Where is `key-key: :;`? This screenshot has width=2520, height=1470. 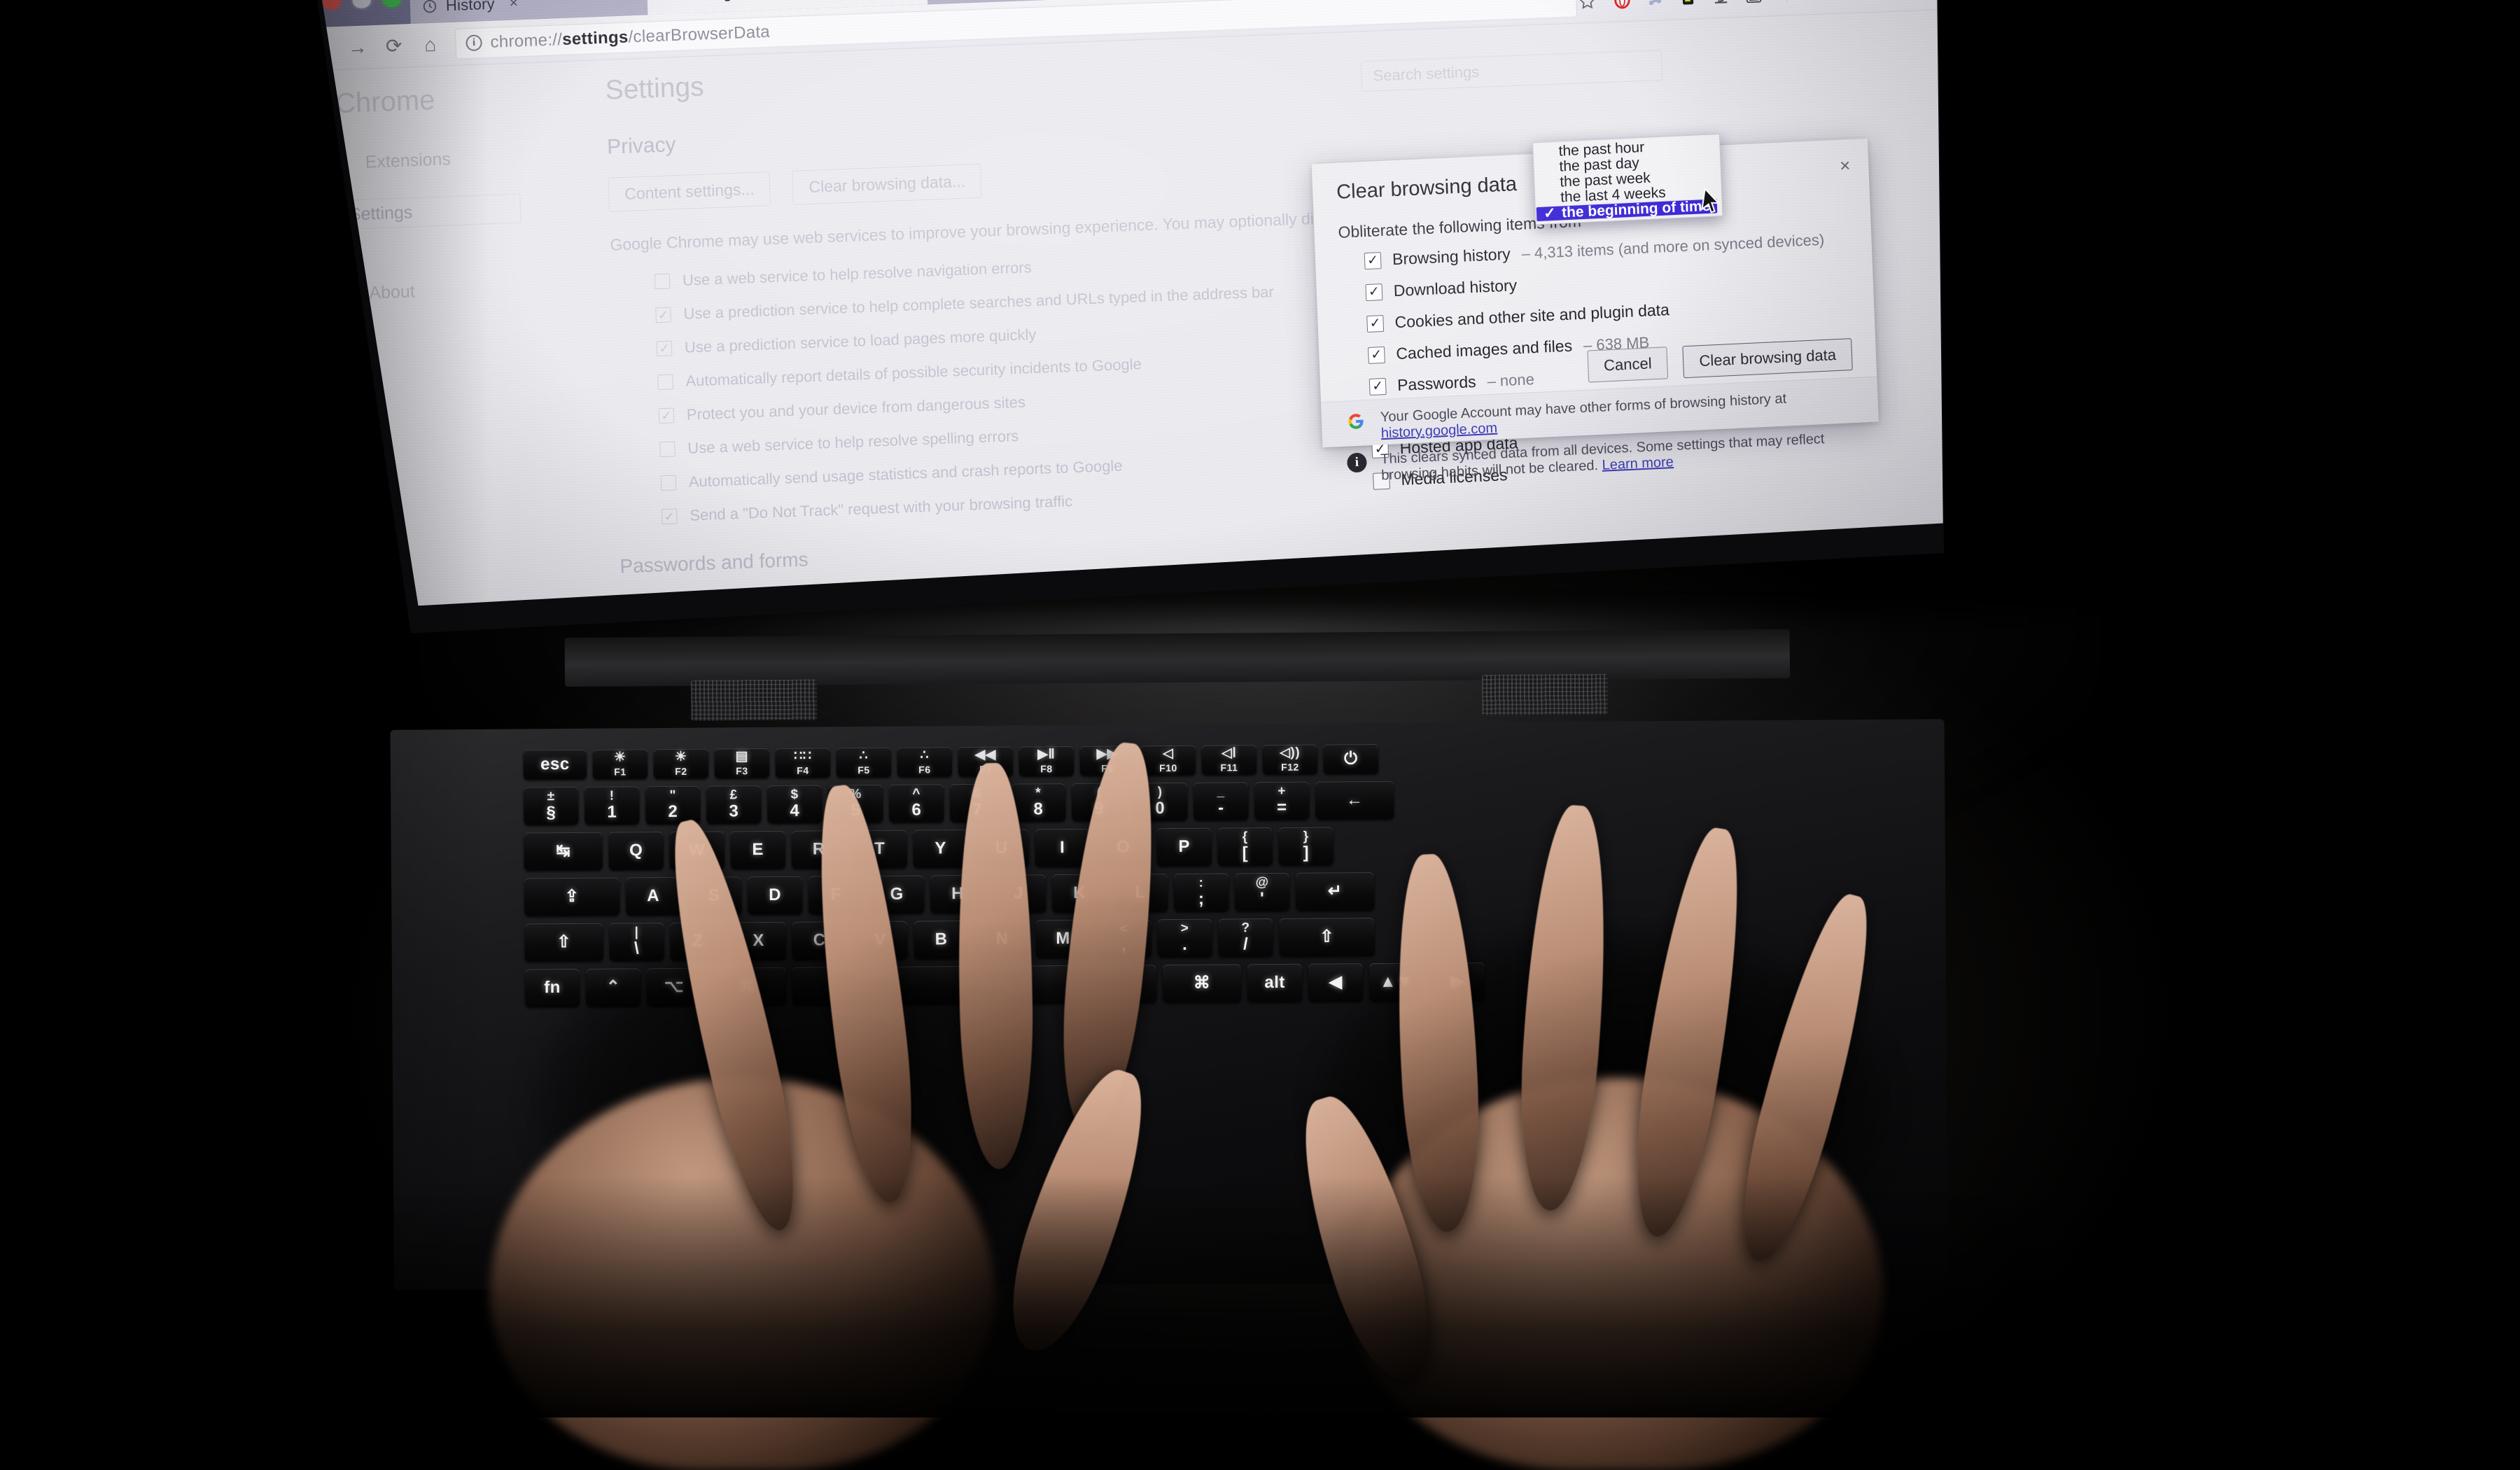
key-key: :; is located at coordinates (1201, 892).